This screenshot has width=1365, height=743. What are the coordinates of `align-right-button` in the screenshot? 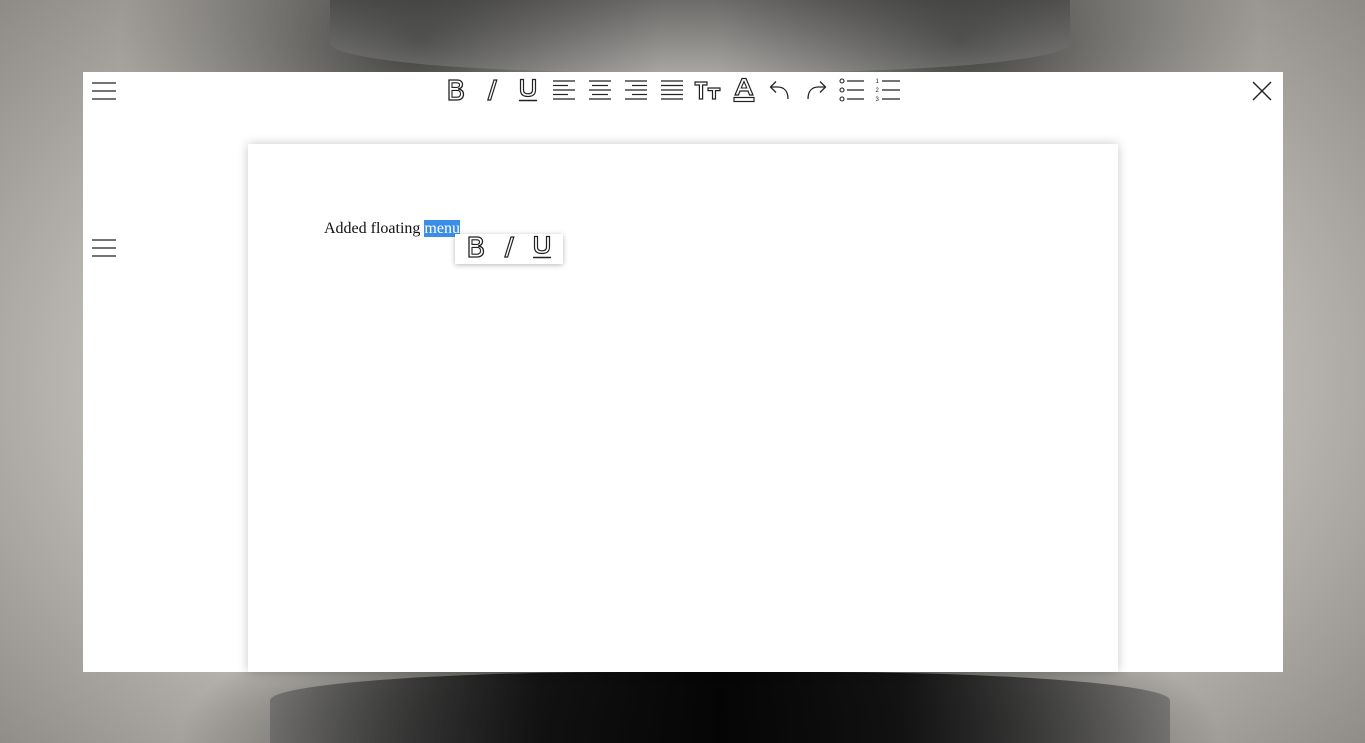 It's located at (636, 92).